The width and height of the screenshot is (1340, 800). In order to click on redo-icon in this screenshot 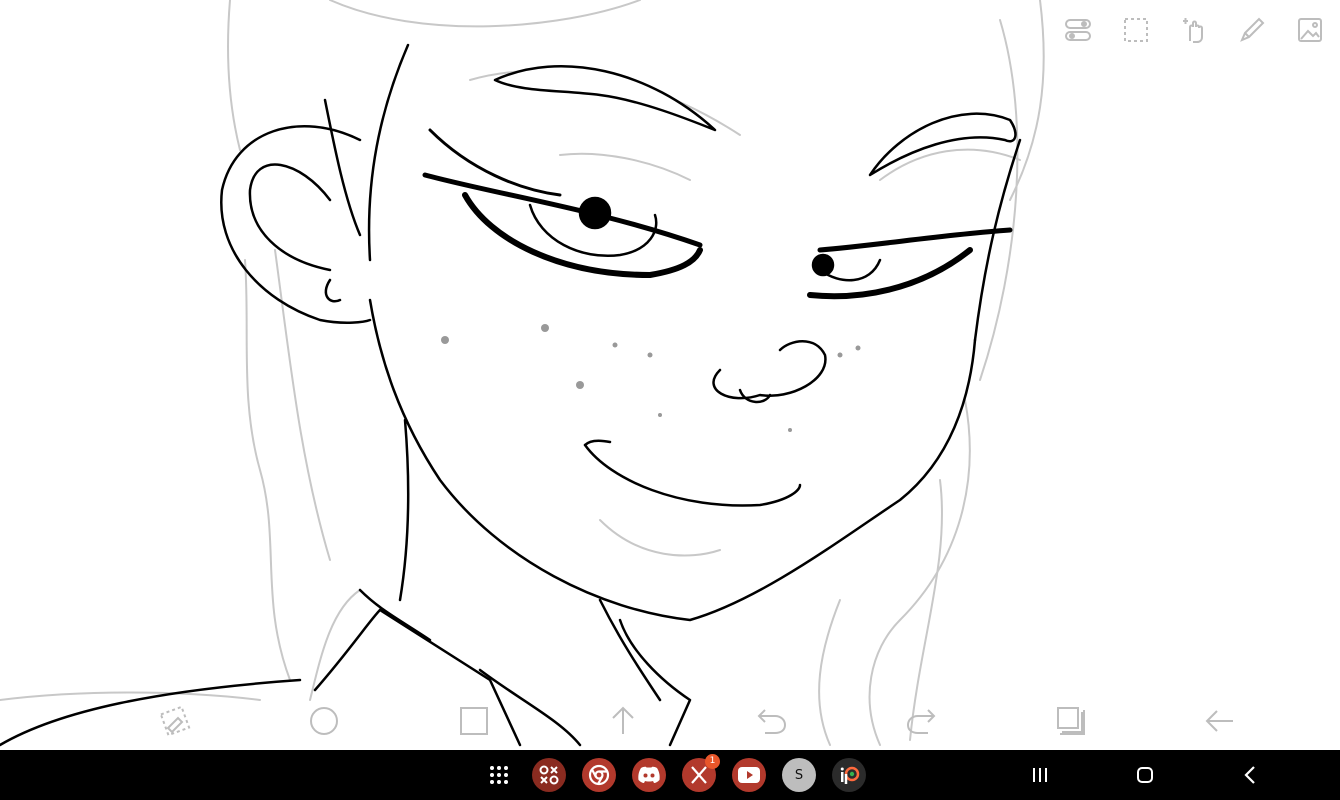, I will do `click(921, 721)`.